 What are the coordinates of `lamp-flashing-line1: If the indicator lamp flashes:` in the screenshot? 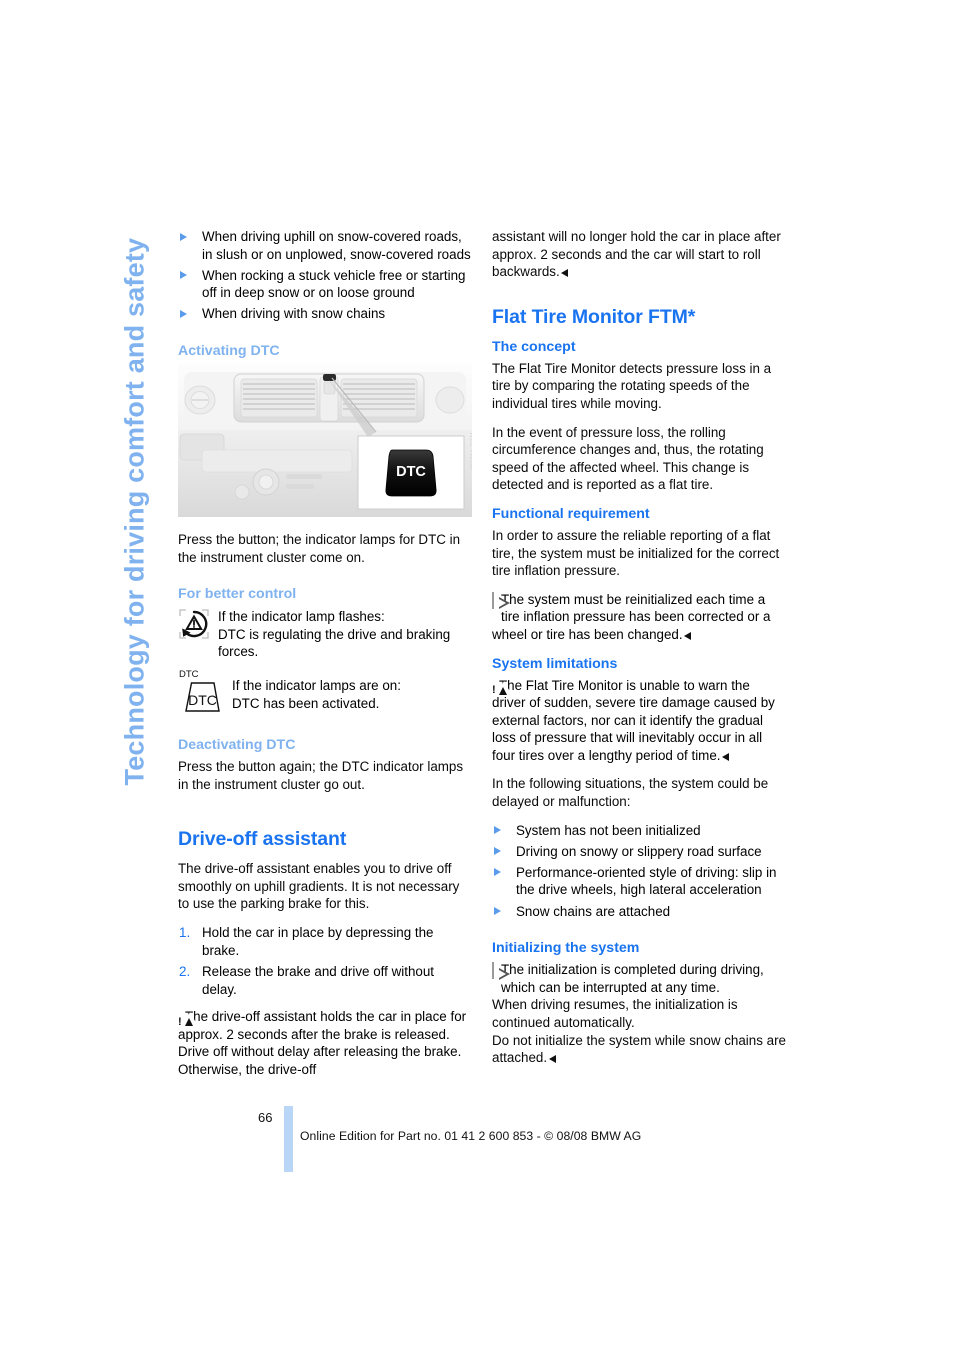 It's located at (301, 617).